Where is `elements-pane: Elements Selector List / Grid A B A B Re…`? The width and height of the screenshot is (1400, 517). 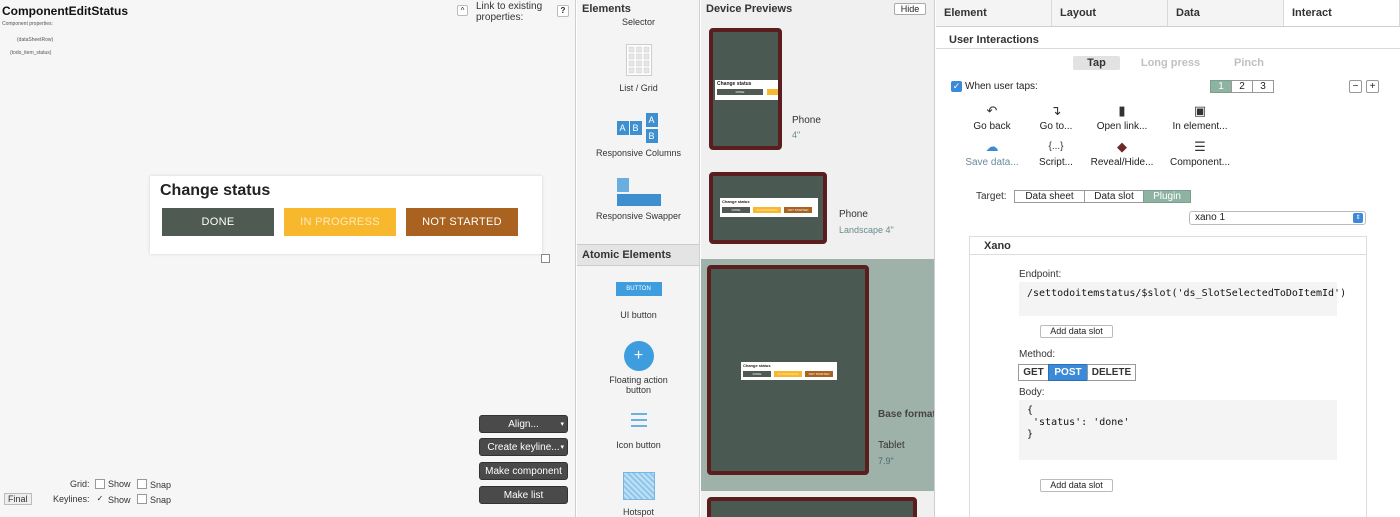
elements-pane: Elements Selector List / Grid A B A B Re… is located at coordinates (638, 258).